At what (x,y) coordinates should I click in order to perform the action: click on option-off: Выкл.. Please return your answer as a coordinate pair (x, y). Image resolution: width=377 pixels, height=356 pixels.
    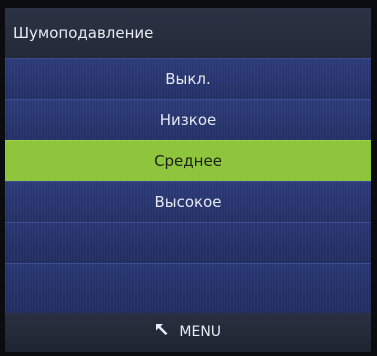
    Looking at the image, I should click on (188, 78).